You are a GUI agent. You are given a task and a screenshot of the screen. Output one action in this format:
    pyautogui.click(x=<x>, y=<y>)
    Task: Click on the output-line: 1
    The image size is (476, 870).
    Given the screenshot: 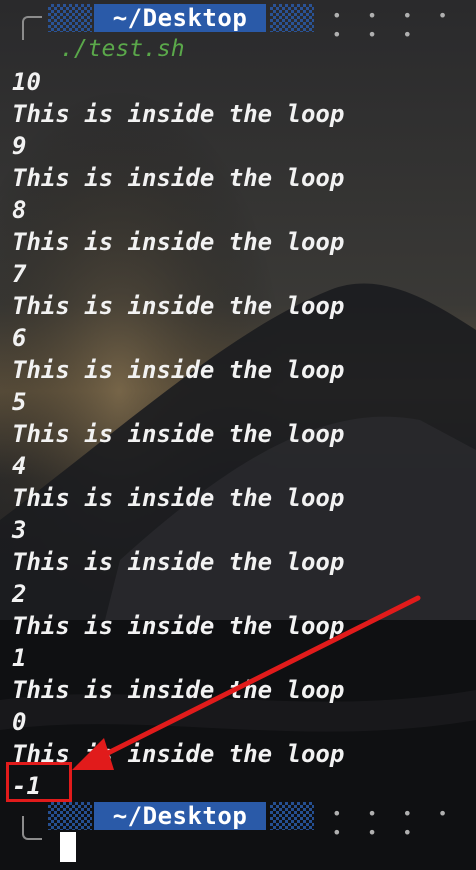 What is the action you would take?
    pyautogui.click(x=19, y=658)
    